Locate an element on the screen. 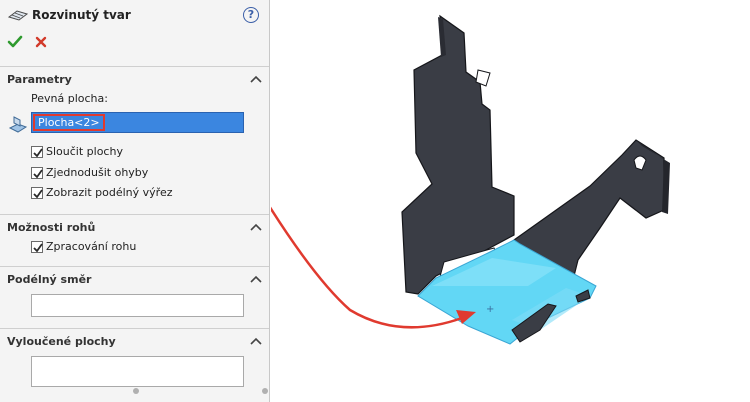 The image size is (750, 402). corner-treatment-label: Zpracování rohu is located at coordinates (91, 246).